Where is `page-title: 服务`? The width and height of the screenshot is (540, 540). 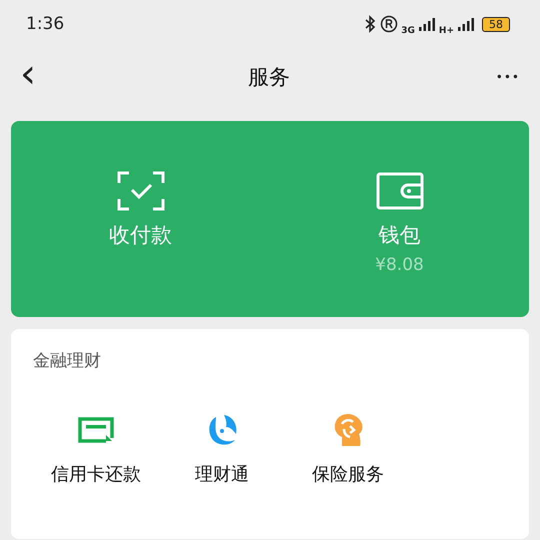 page-title: 服务 is located at coordinates (269, 77).